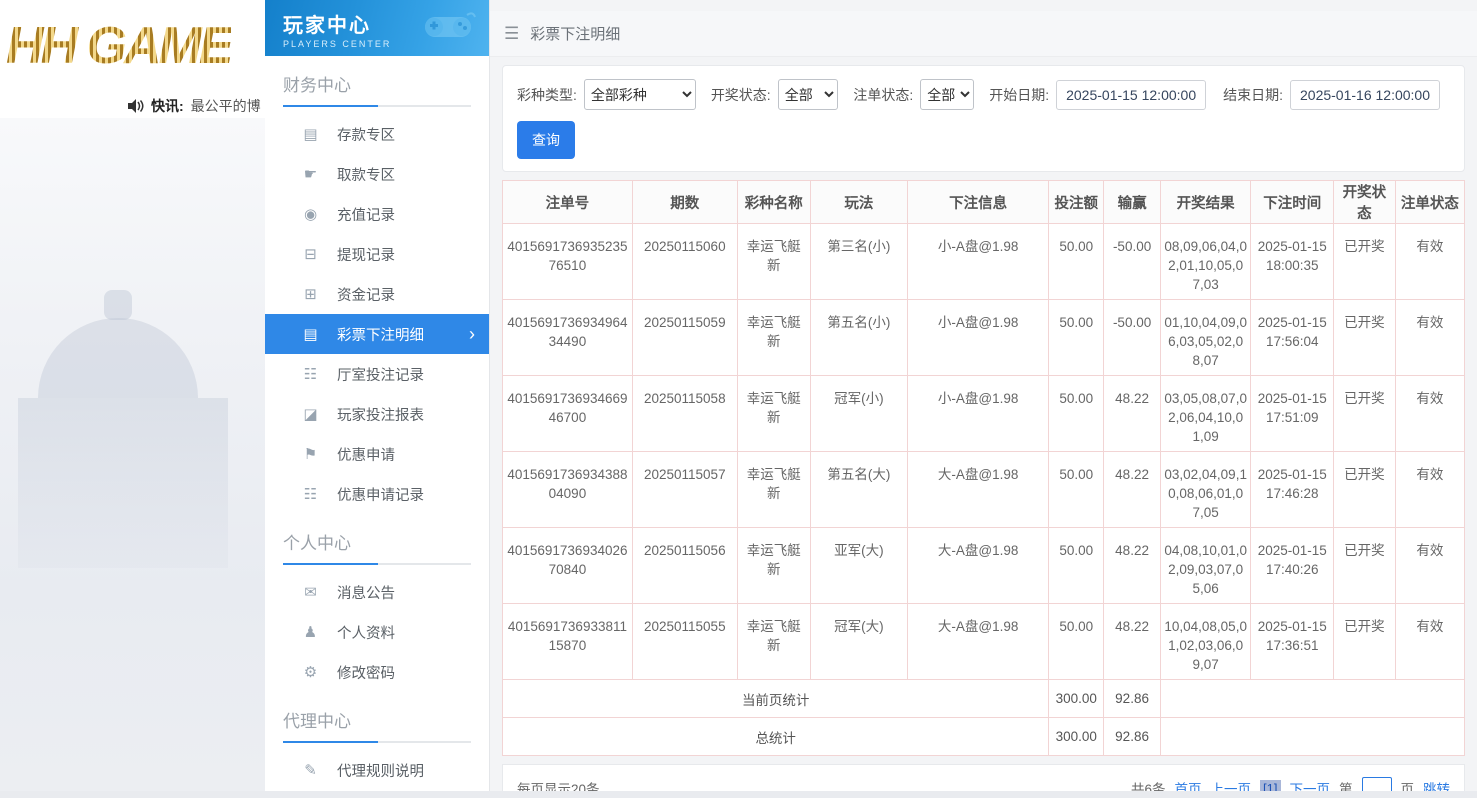 The height and width of the screenshot is (798, 1477). What do you see at coordinates (858, 261) in the screenshot?
I see `cell-play: 第三名(小)` at bounding box center [858, 261].